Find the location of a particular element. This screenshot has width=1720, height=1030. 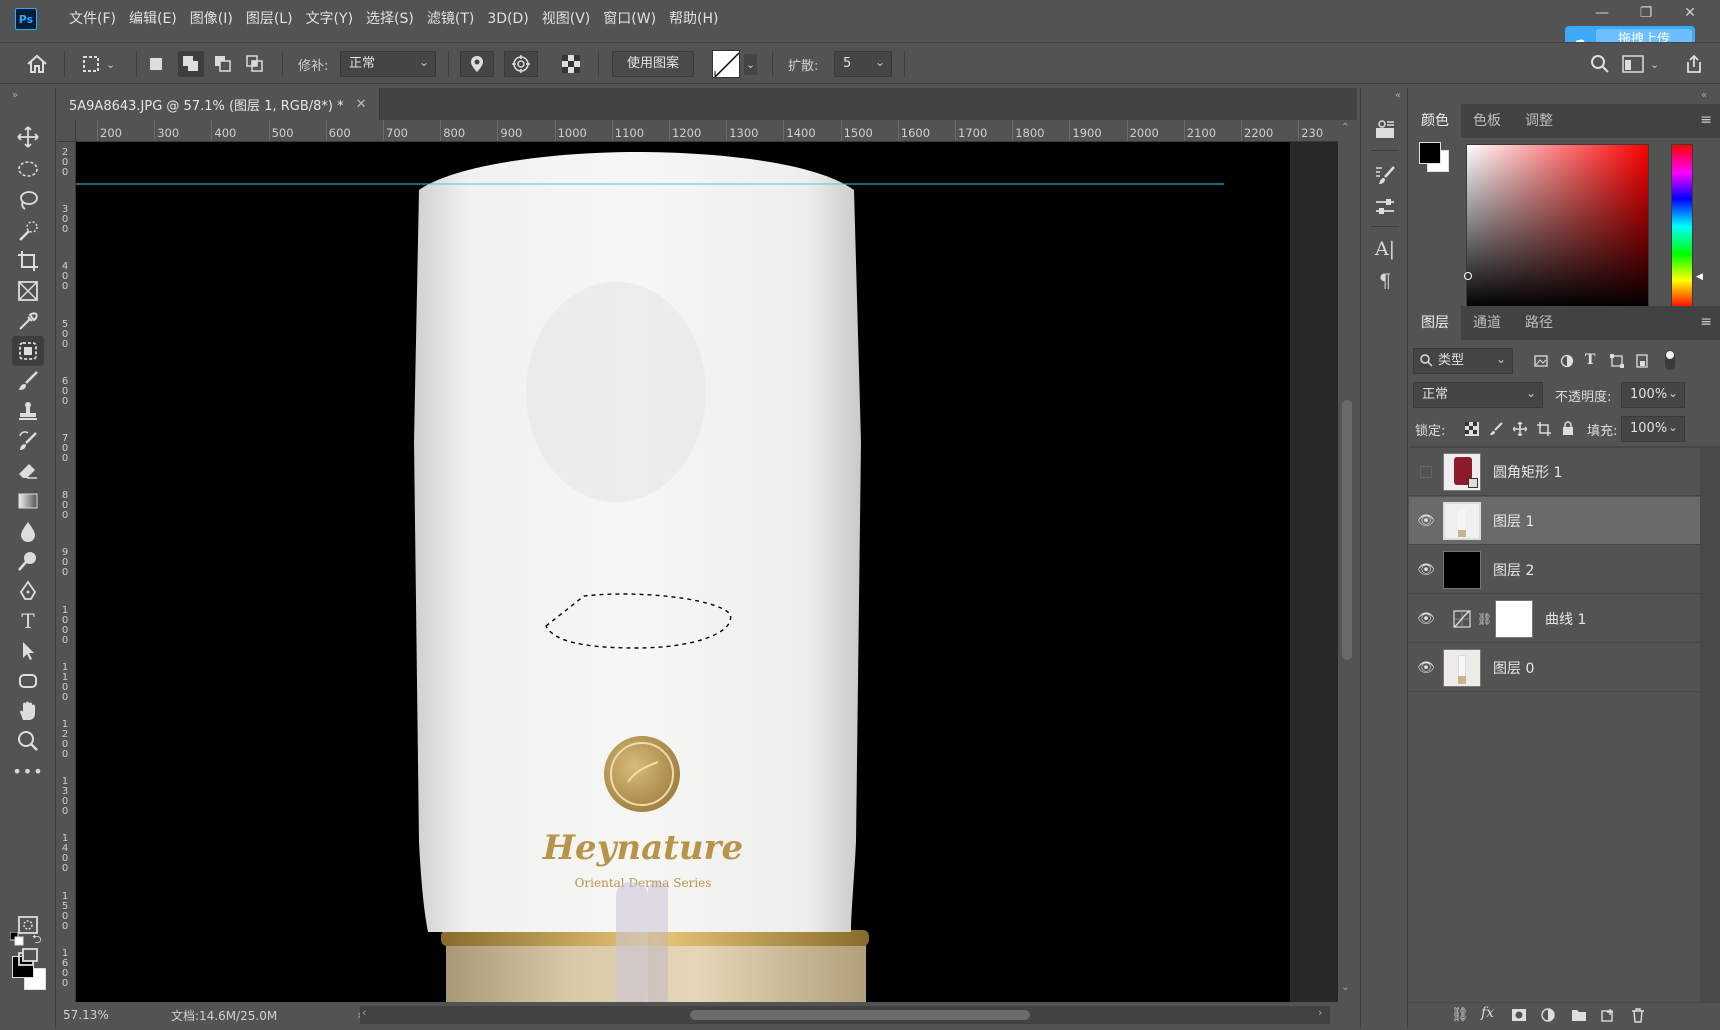

ruler-origin is located at coordinates (66, 131).